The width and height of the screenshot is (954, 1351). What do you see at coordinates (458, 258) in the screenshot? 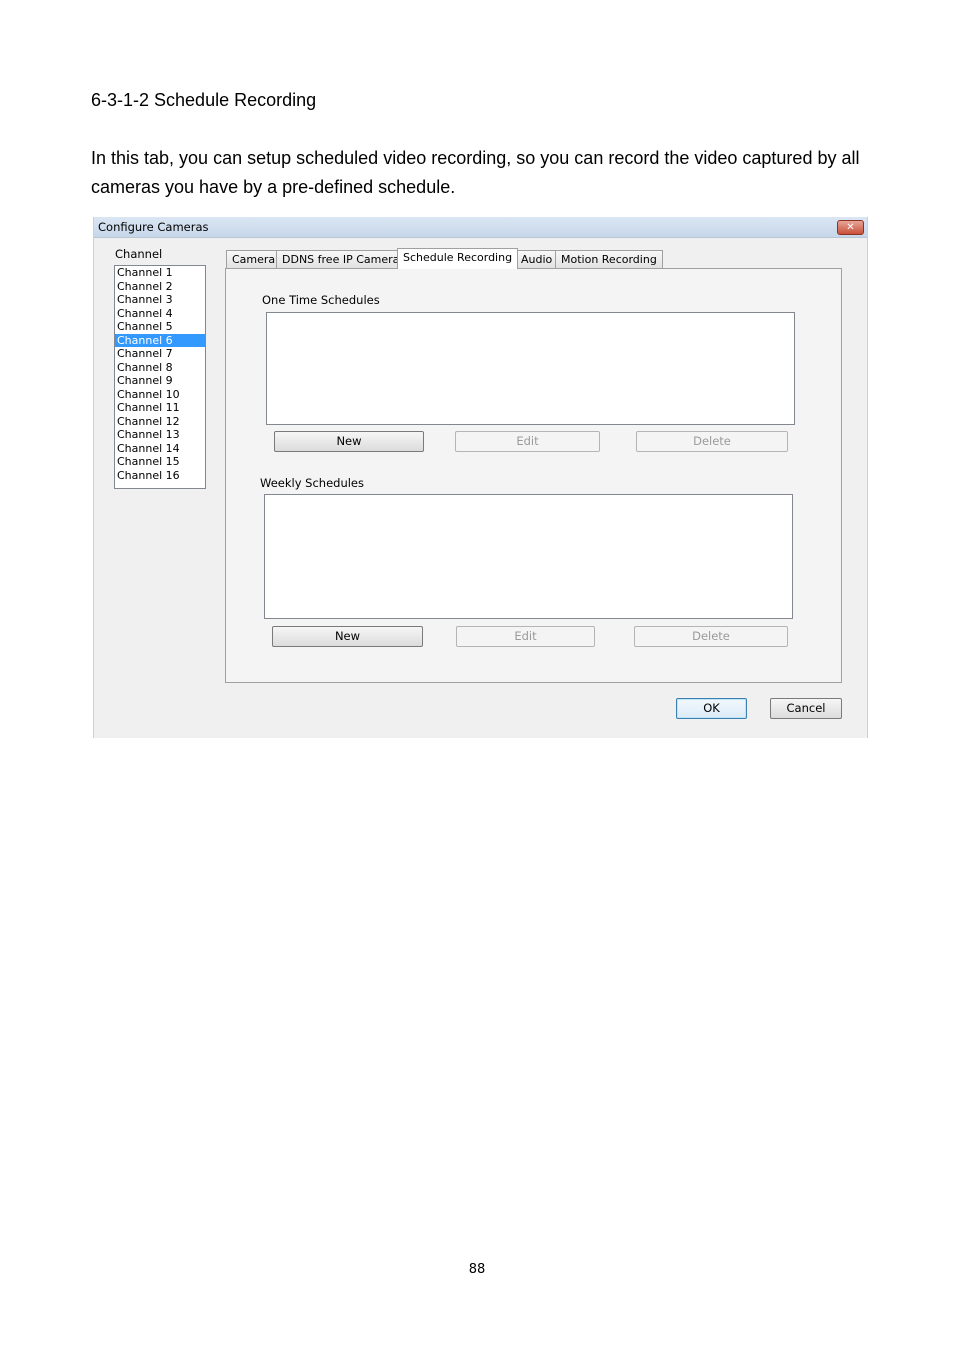
I see `tab-schedule-recording: Schedule Recording` at bounding box center [458, 258].